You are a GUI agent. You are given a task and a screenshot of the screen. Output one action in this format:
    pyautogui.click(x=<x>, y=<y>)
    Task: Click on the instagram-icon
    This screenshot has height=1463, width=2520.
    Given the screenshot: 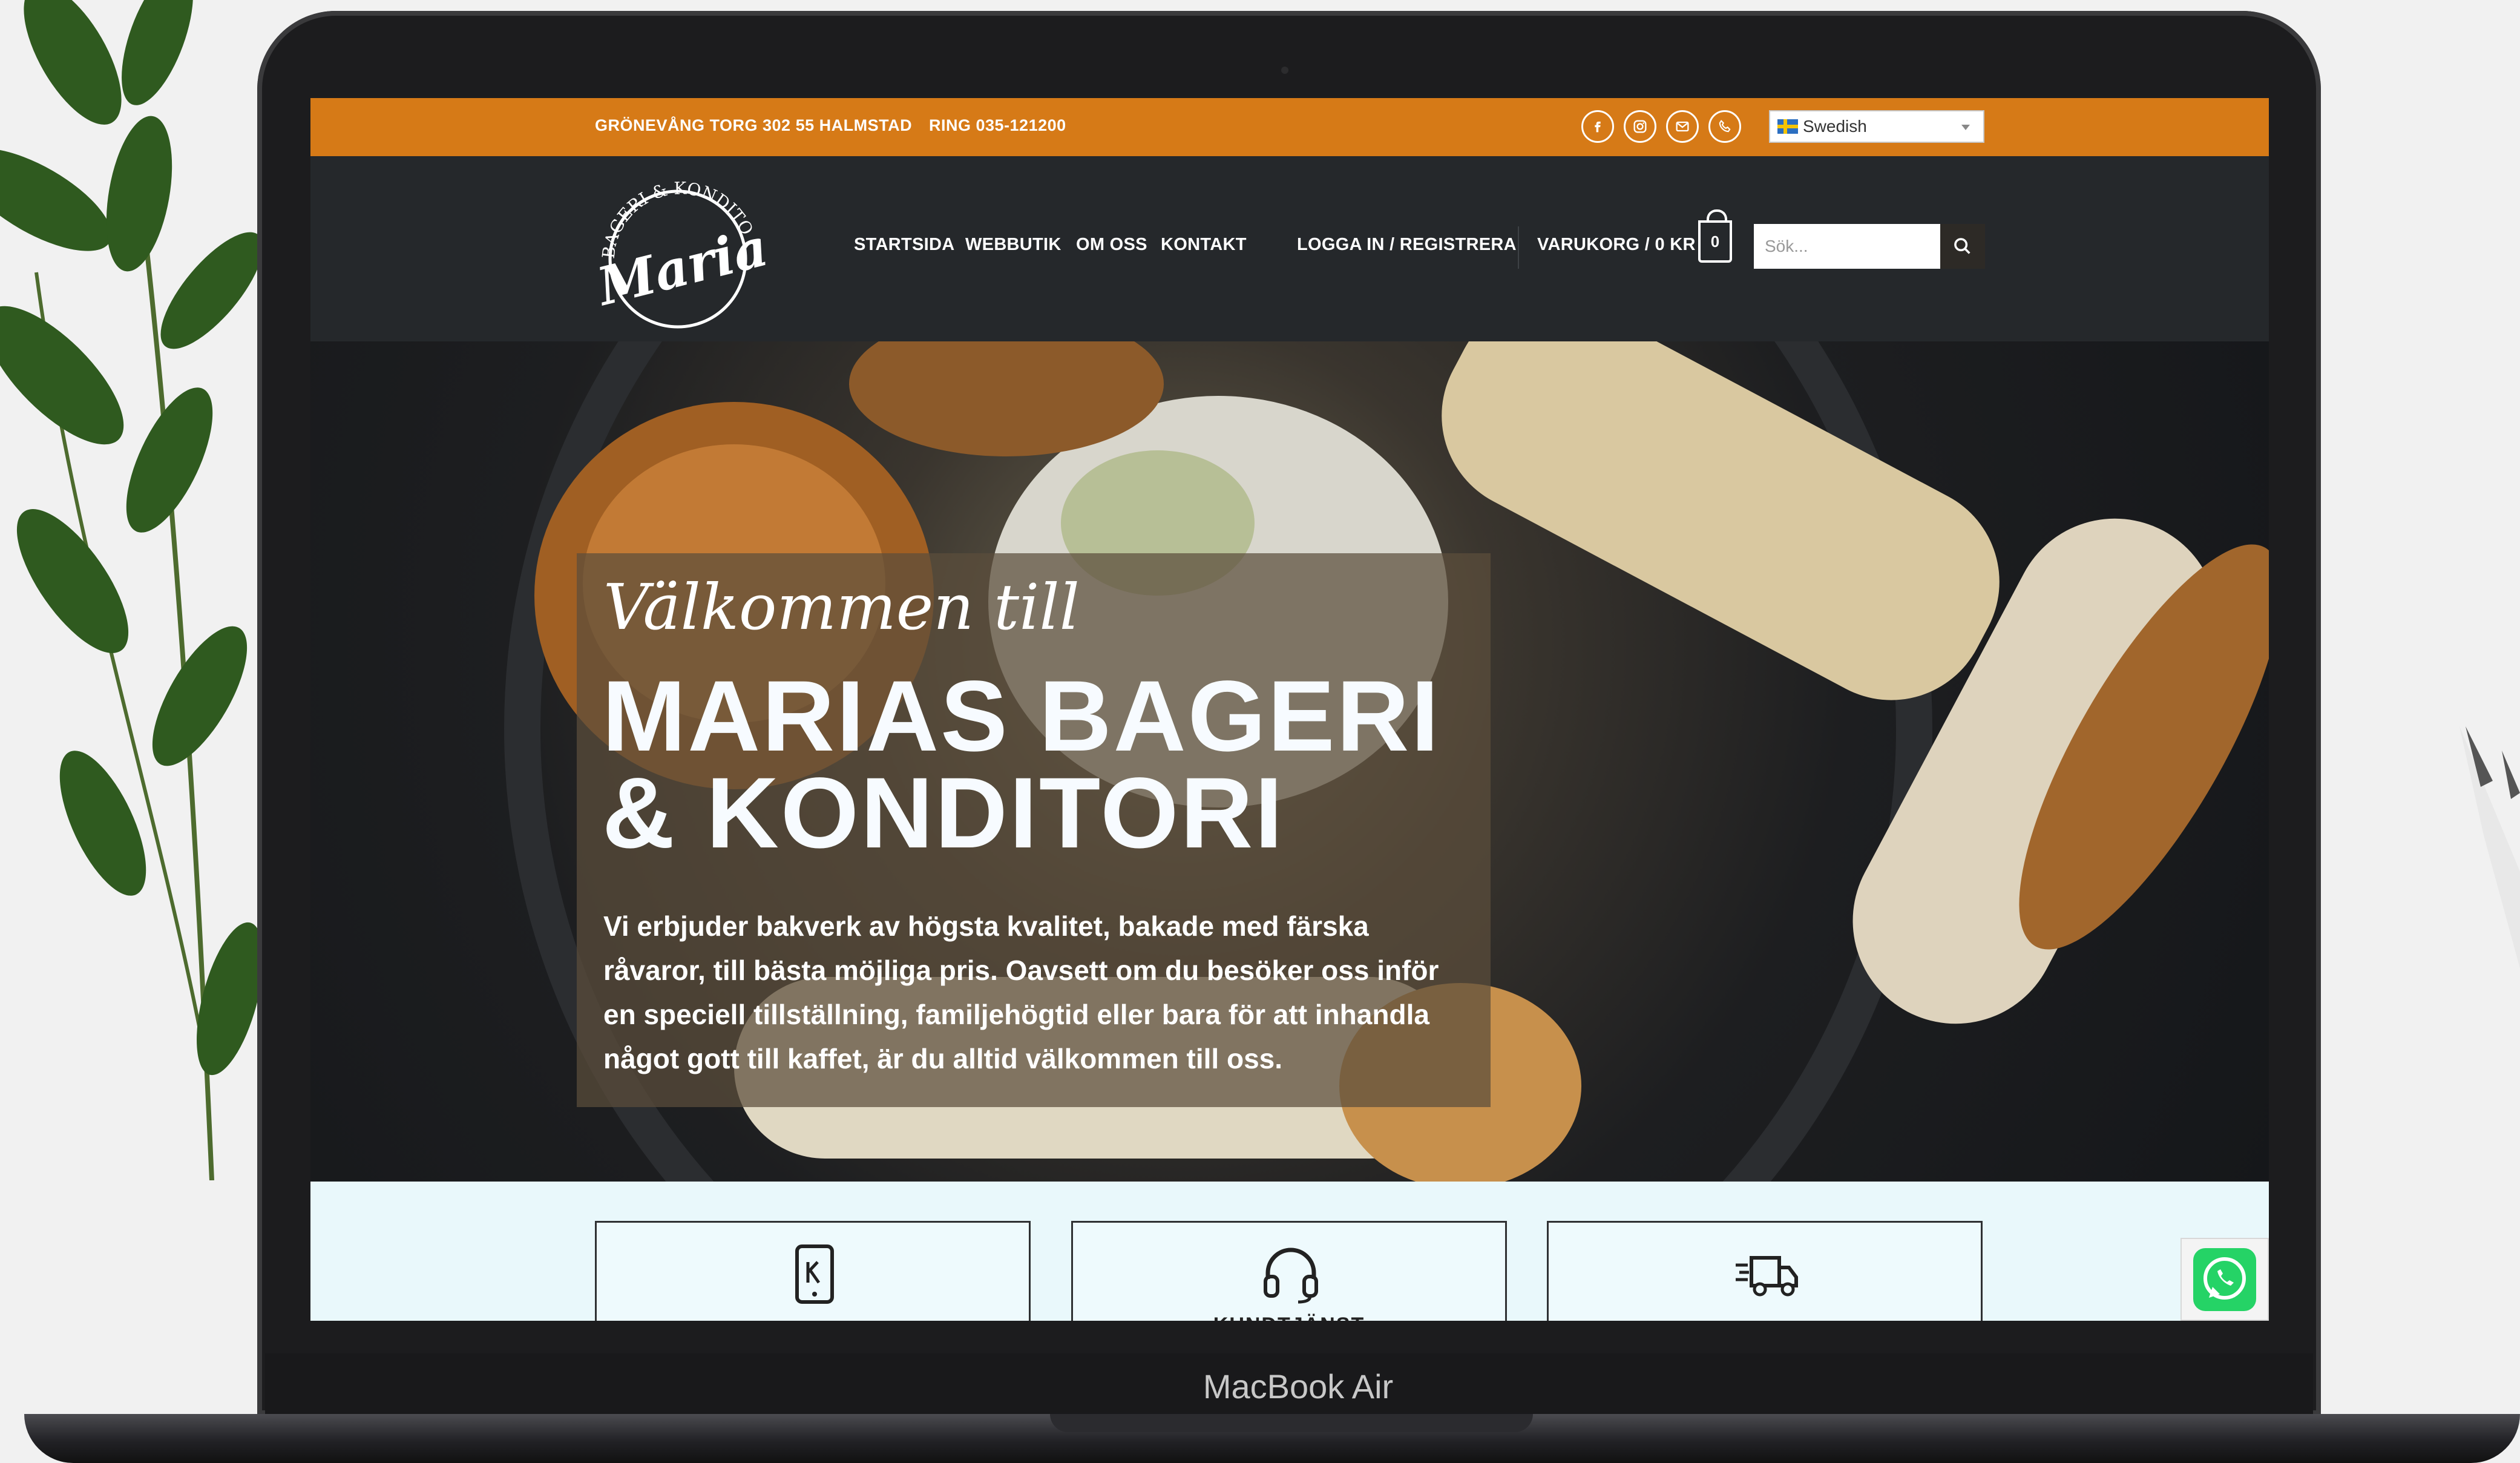 What is the action you would take?
    pyautogui.click(x=1640, y=126)
    